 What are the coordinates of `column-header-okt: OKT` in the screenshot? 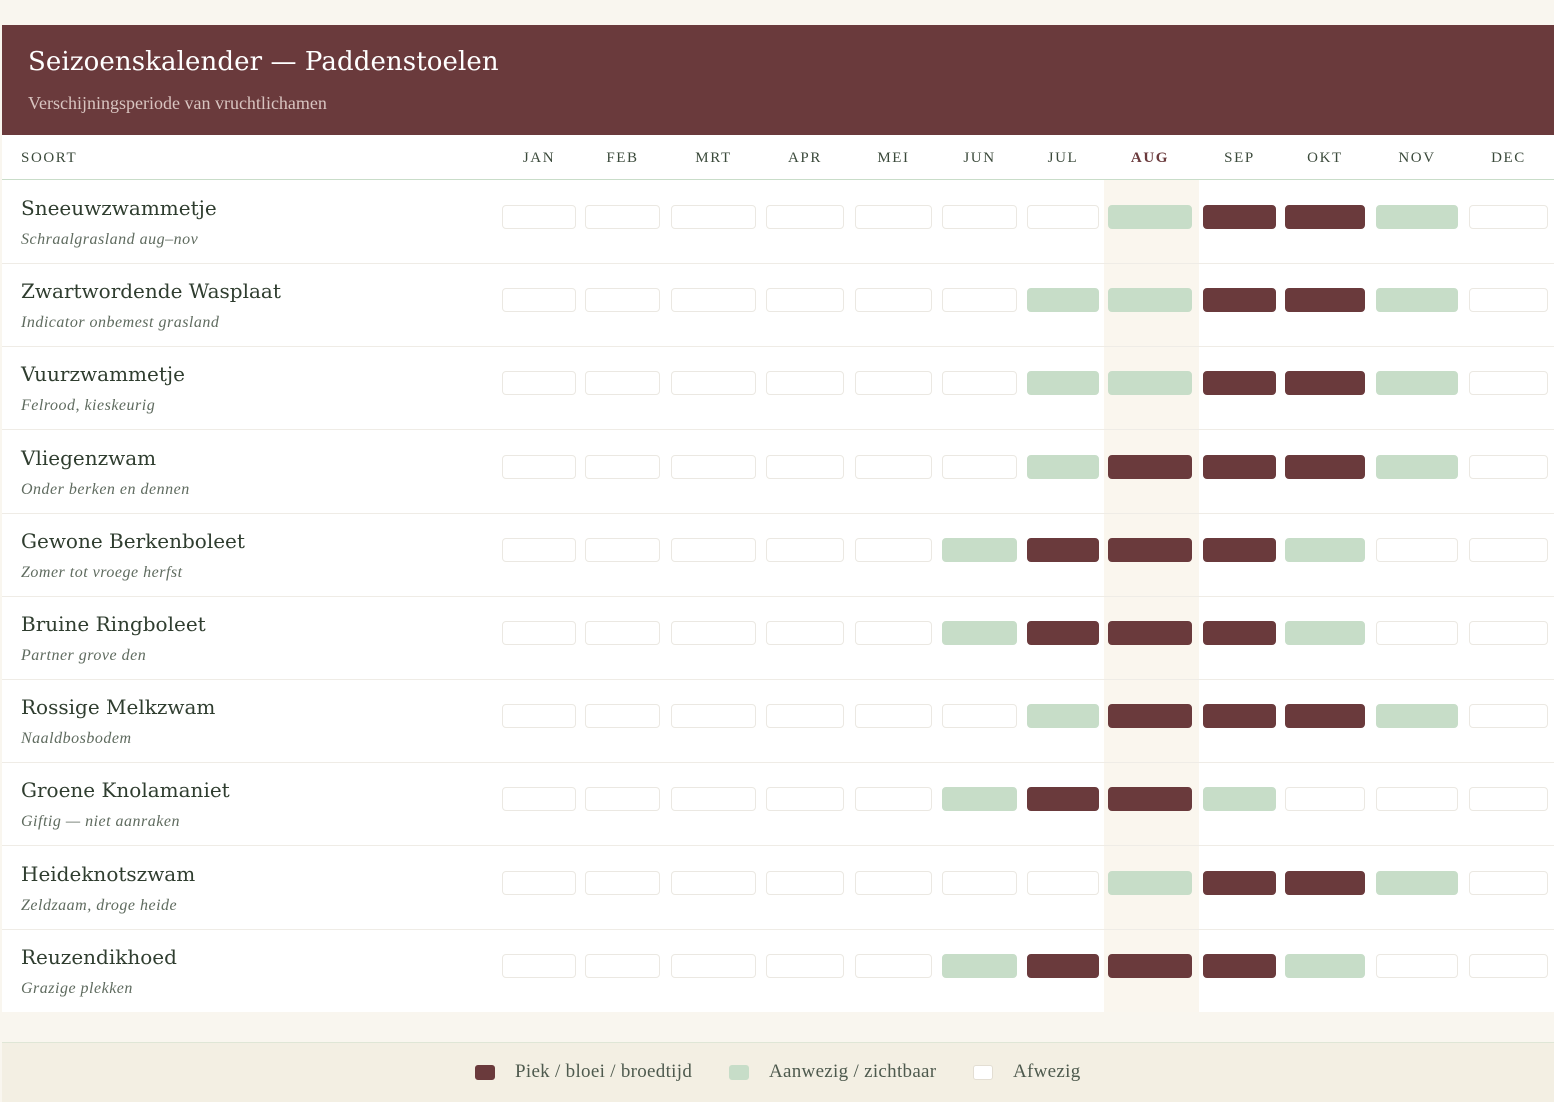 It's located at (1325, 158).